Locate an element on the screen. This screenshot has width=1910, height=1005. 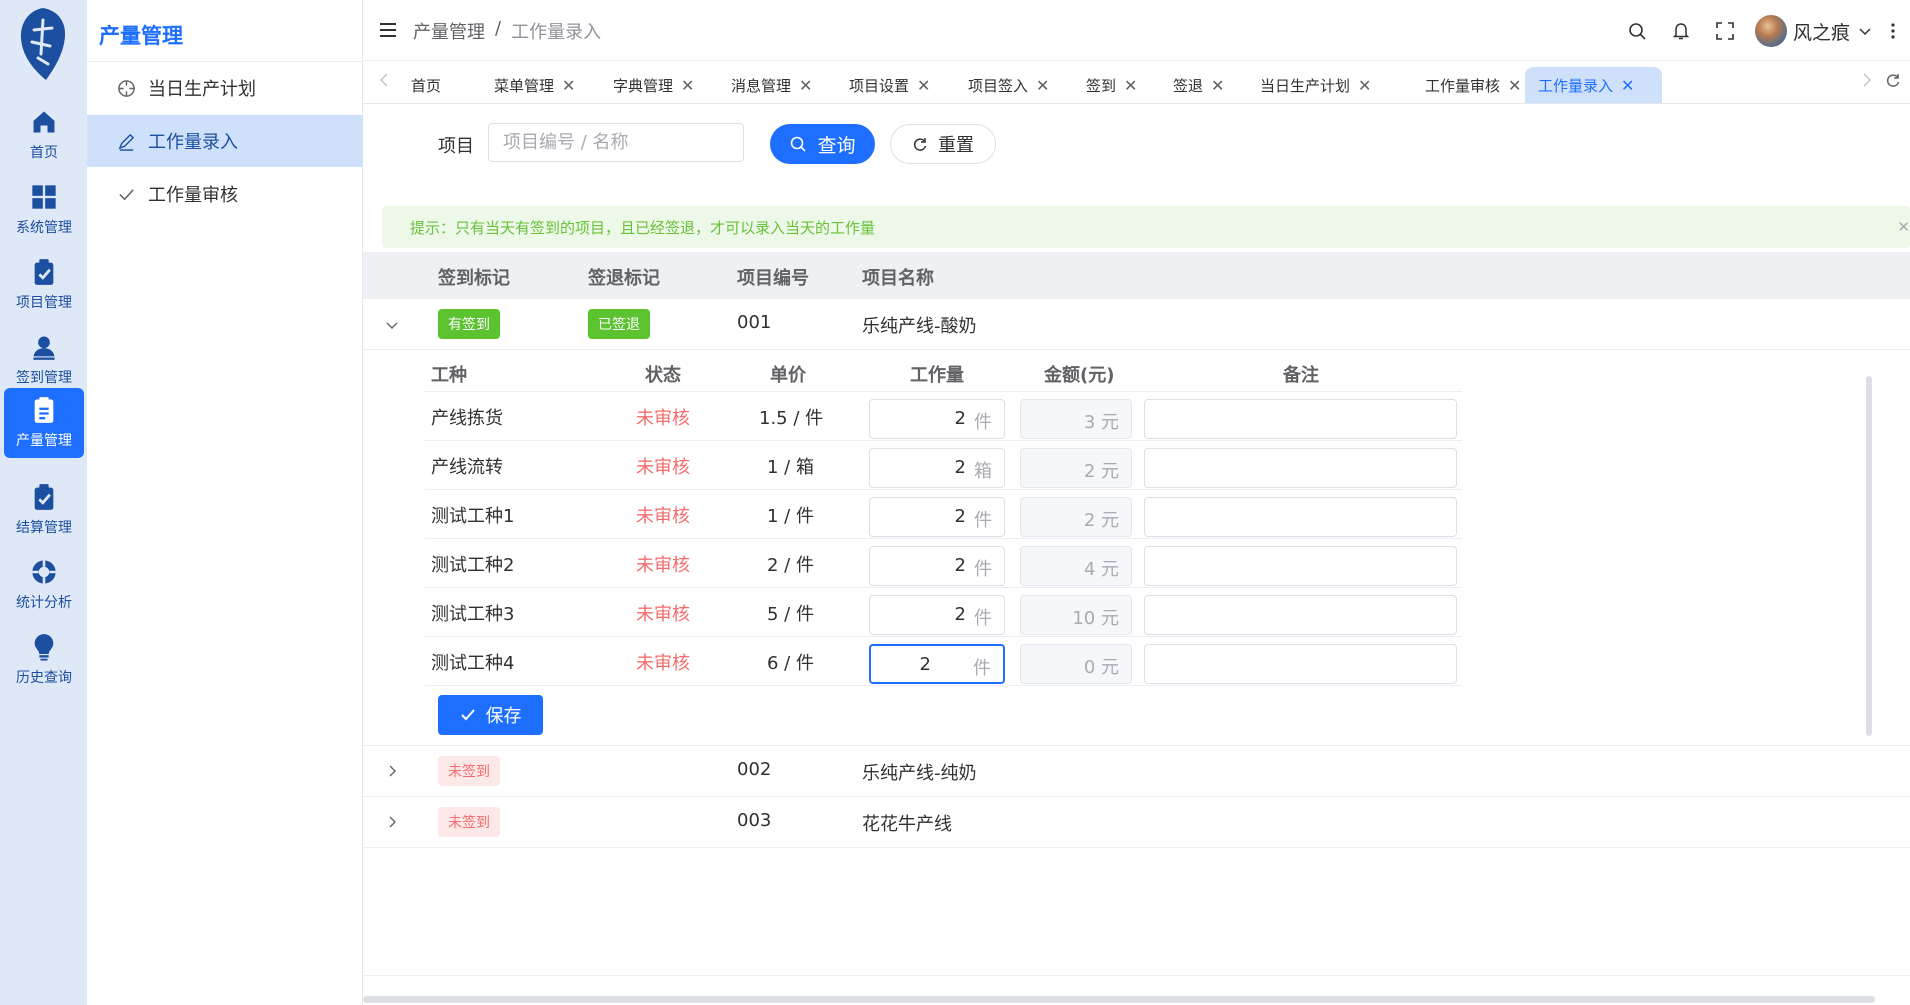
tab-dictionary: 字典管理 ✕ is located at coordinates (653, 85).